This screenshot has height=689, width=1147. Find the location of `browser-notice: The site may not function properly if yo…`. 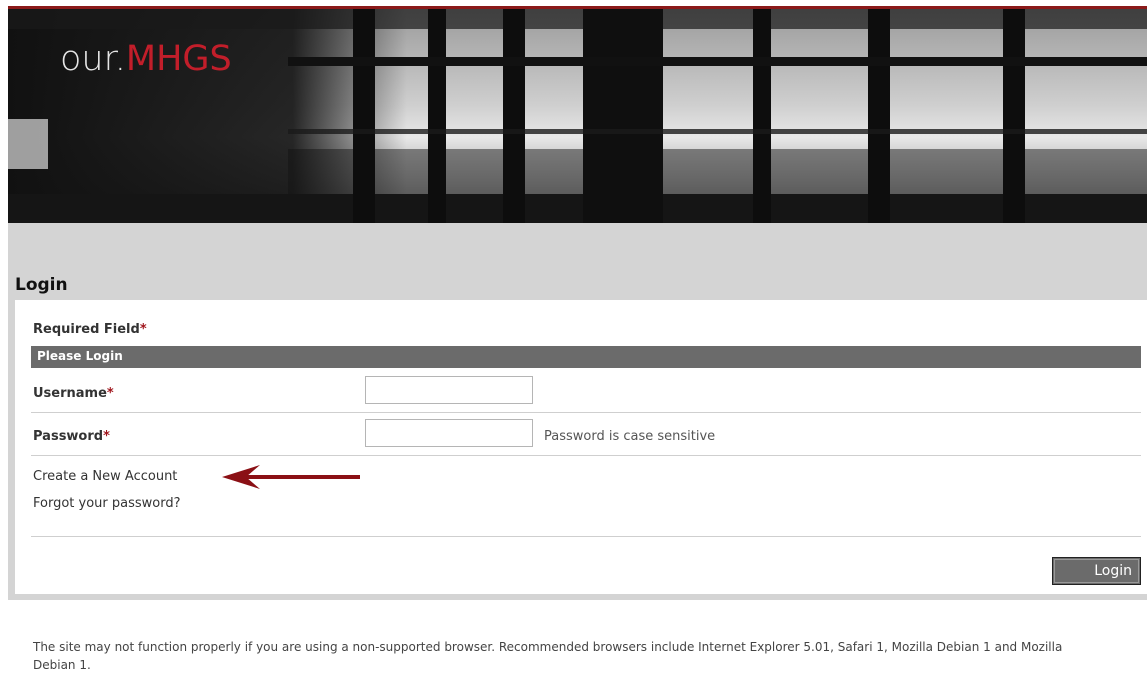

browser-notice: The site may not function properly if yo… is located at coordinates (548, 656).